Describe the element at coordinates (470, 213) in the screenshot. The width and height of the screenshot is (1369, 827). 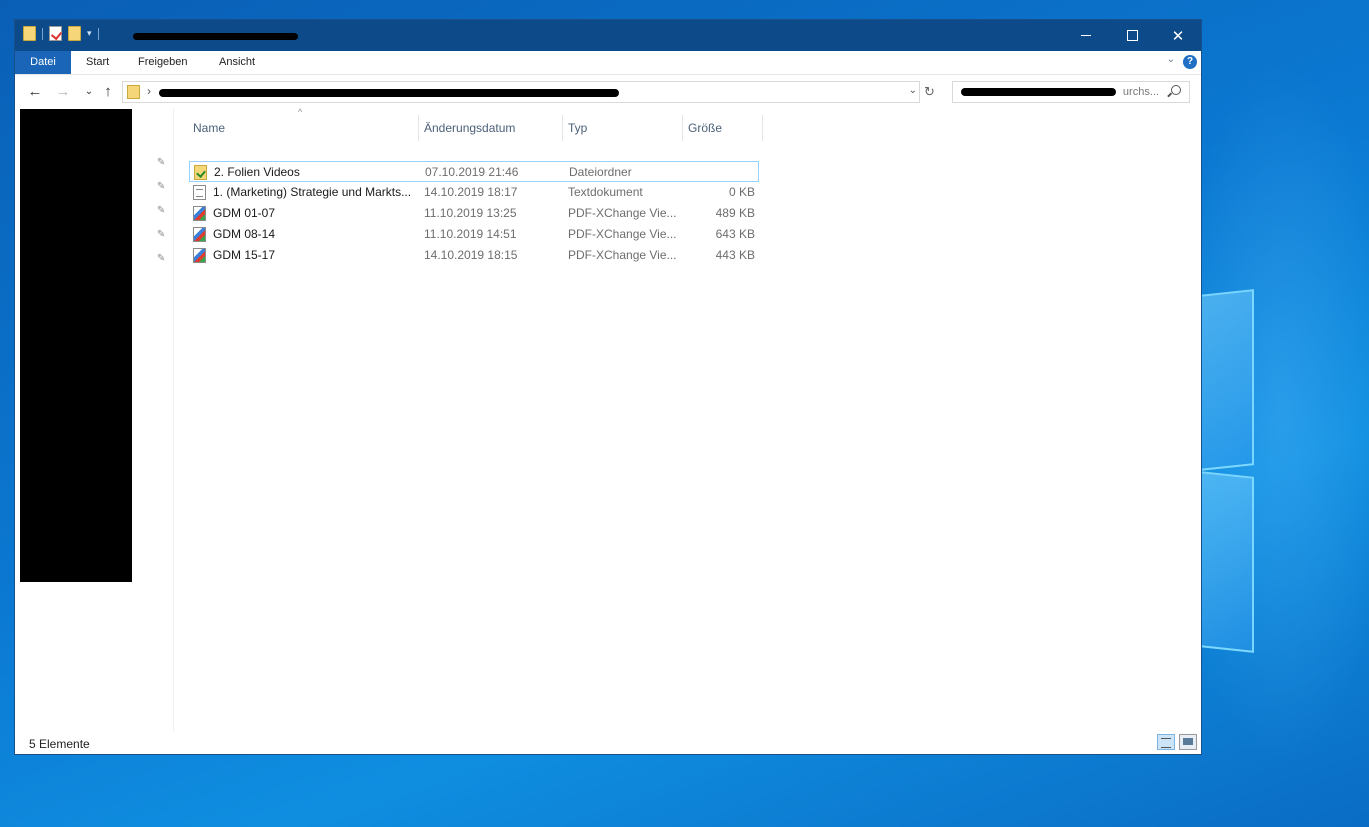
I see `file-date: 11.10.2019 13:25` at that location.